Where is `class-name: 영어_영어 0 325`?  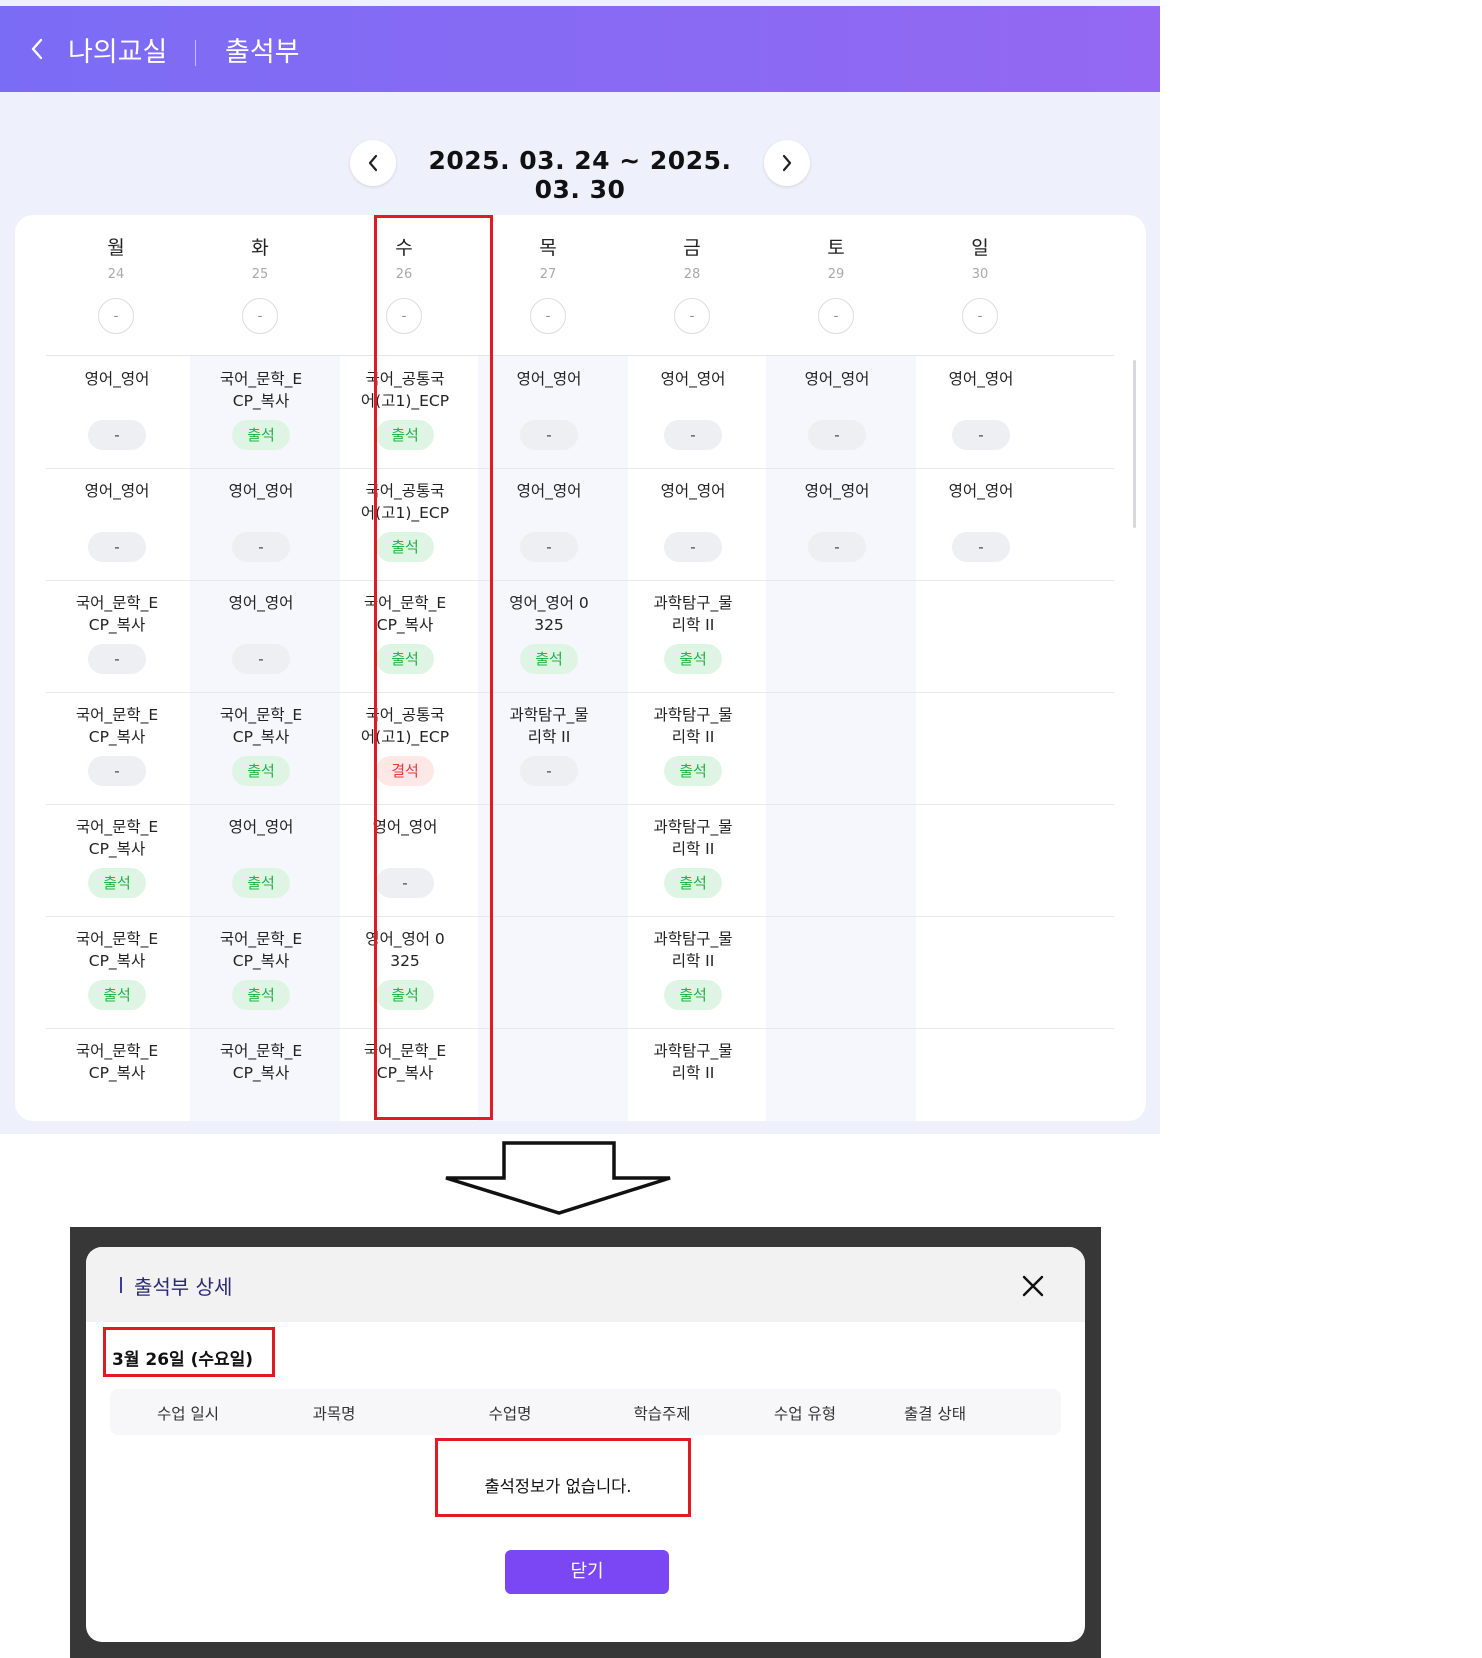
class-name: 영어_영어 0 325 is located at coordinates (549, 614).